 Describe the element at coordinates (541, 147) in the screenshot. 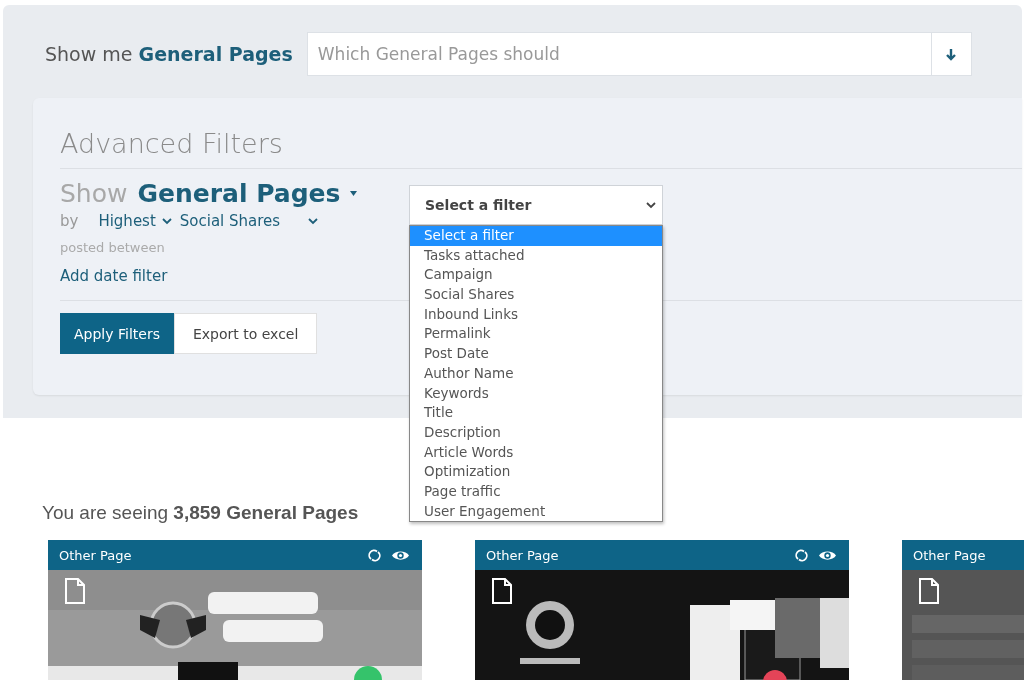

I see `panel-title: Advanced Filters` at that location.